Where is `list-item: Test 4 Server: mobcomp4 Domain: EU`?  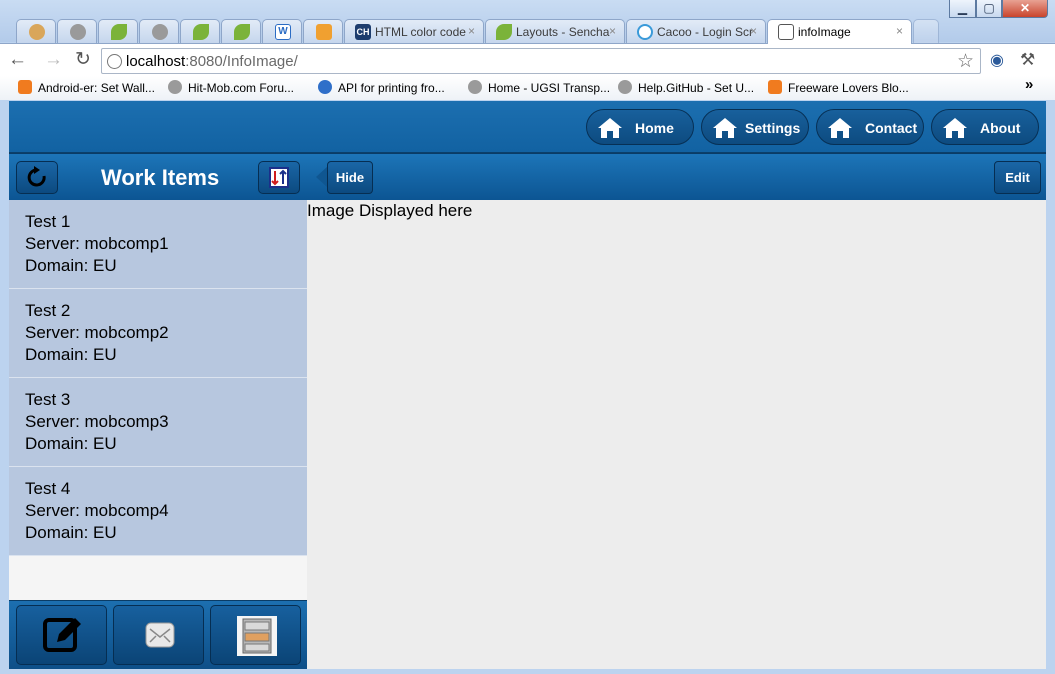
list-item: Test 4 Server: mobcomp4 Domain: EU is located at coordinates (158, 511).